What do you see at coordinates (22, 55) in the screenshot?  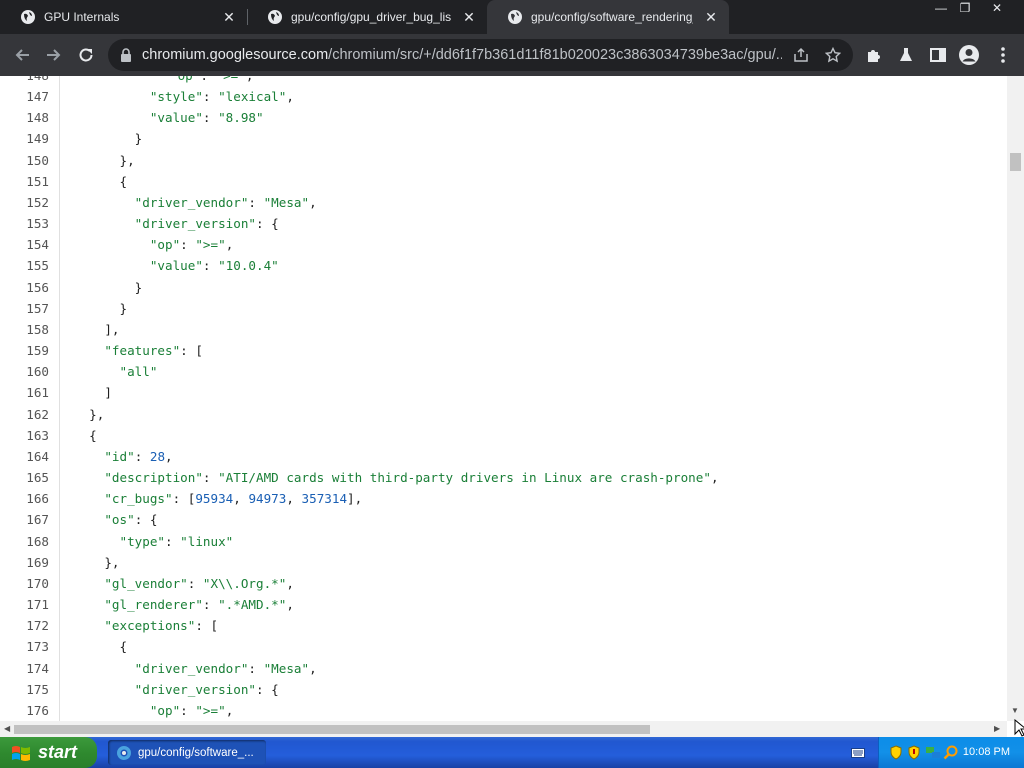 I see `back-button` at bounding box center [22, 55].